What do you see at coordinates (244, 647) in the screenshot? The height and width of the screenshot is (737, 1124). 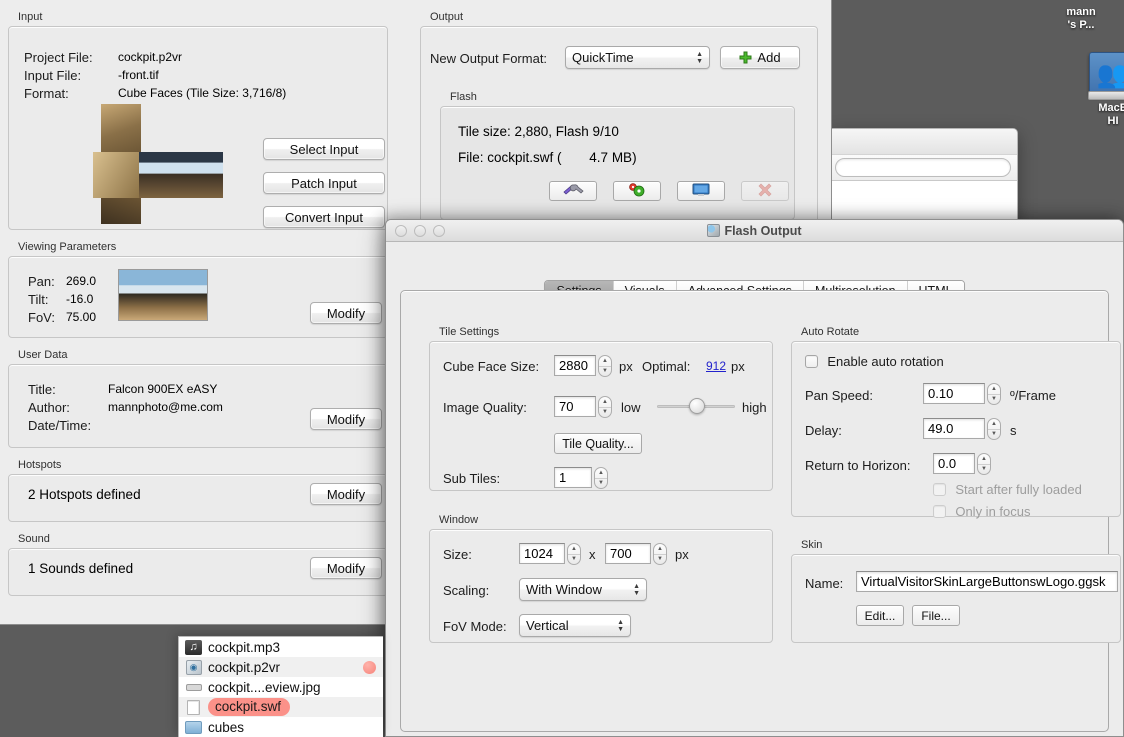 I see `file-name: cockpit.mp3` at bounding box center [244, 647].